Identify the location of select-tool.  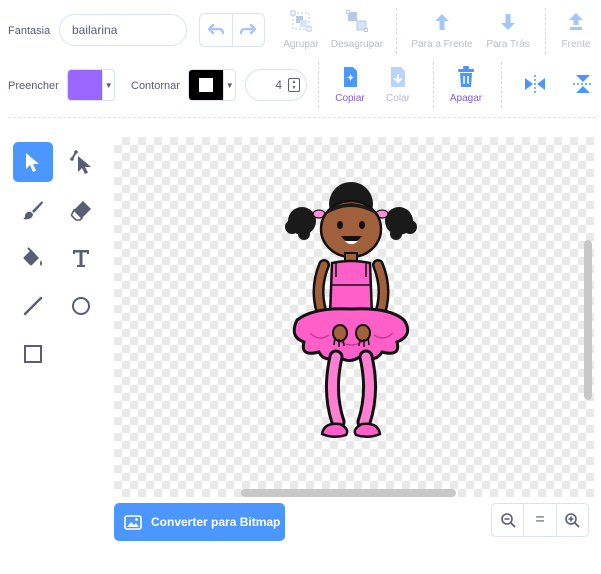
(33, 162).